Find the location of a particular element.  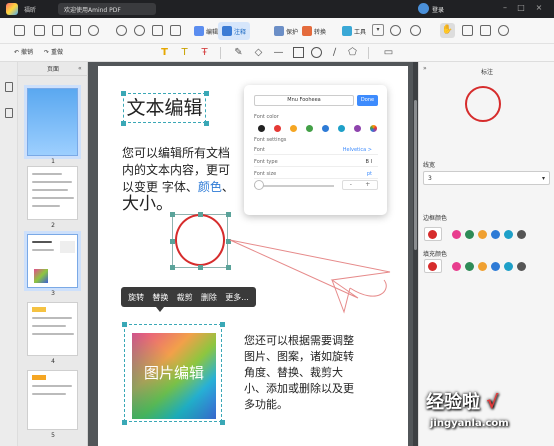

page-layout-select: ▾ is located at coordinates (378, 30).